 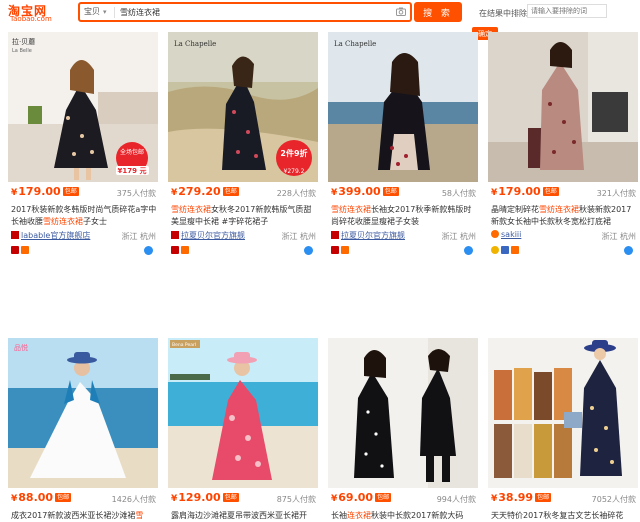 I want to click on product-image: 品悦, so click(x=83, y=413).